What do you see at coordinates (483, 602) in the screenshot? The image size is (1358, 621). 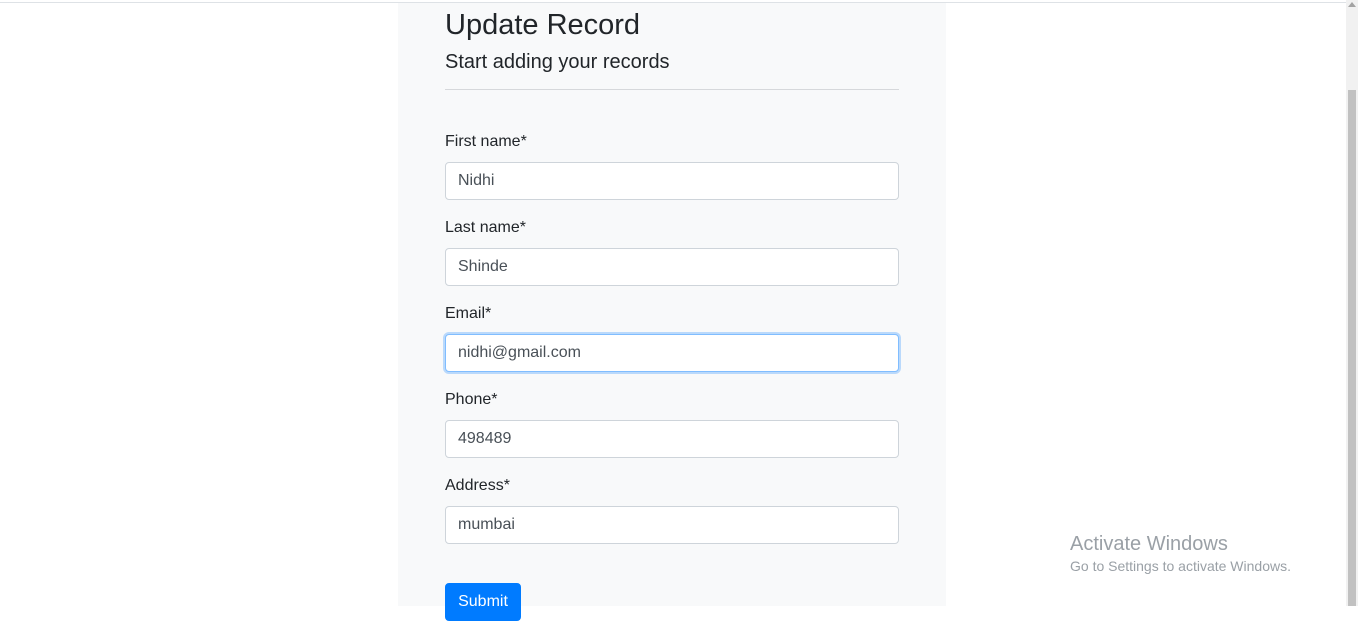 I see `submit-button: Submit` at bounding box center [483, 602].